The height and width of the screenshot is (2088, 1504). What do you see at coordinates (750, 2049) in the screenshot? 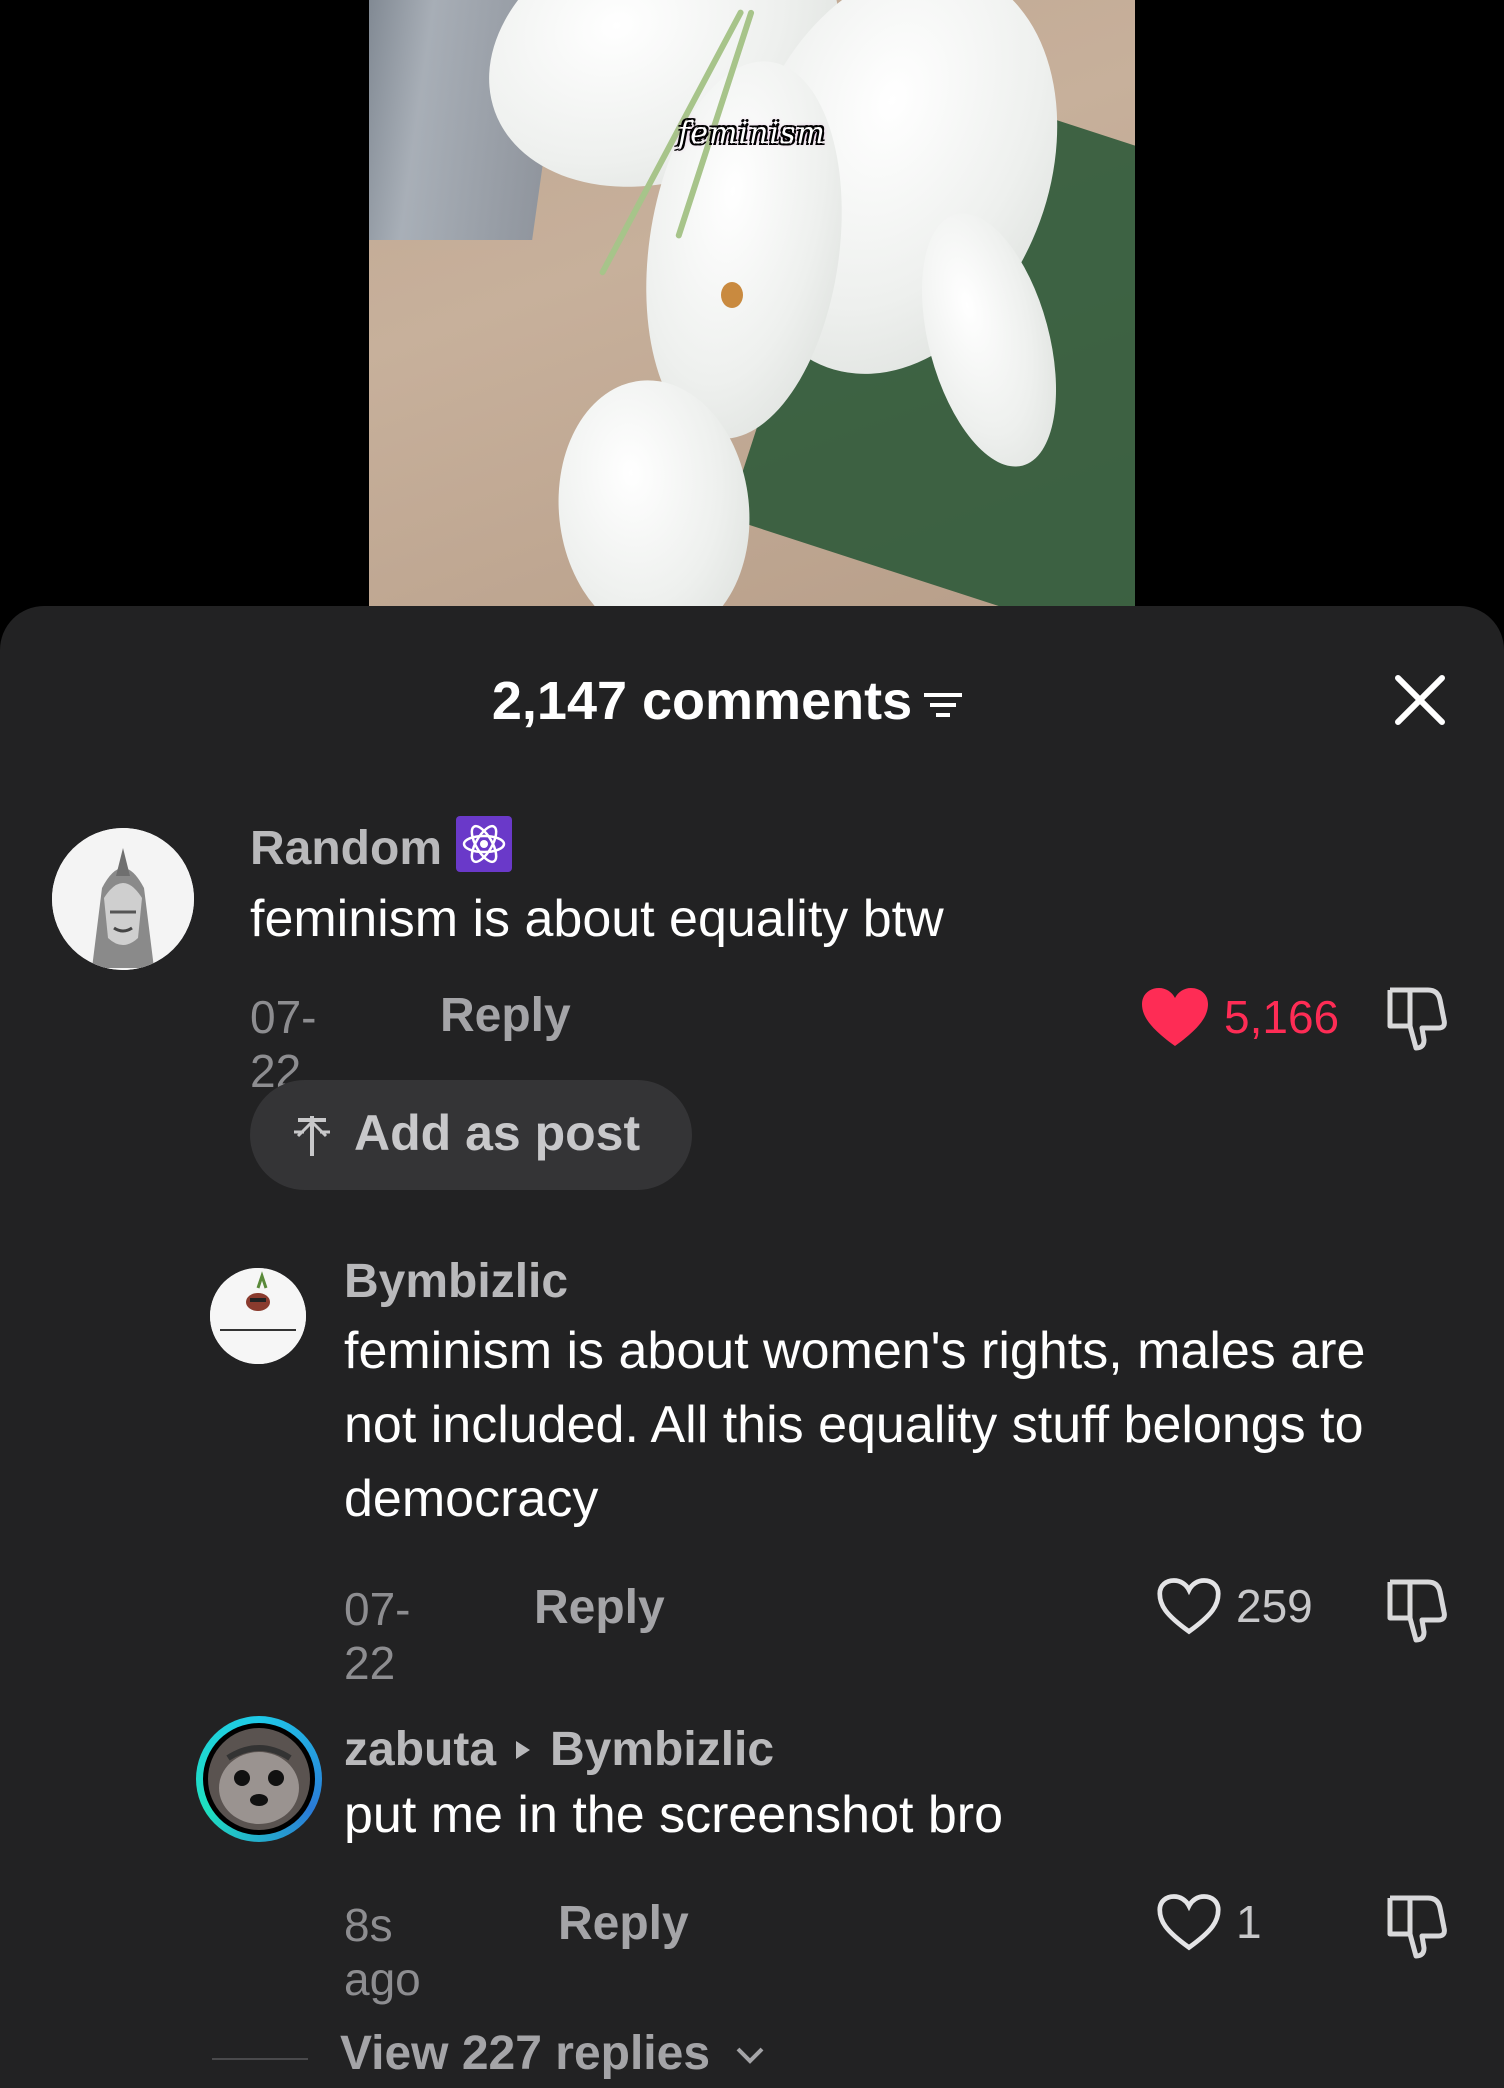
I see `chevron-down-icon` at bounding box center [750, 2049].